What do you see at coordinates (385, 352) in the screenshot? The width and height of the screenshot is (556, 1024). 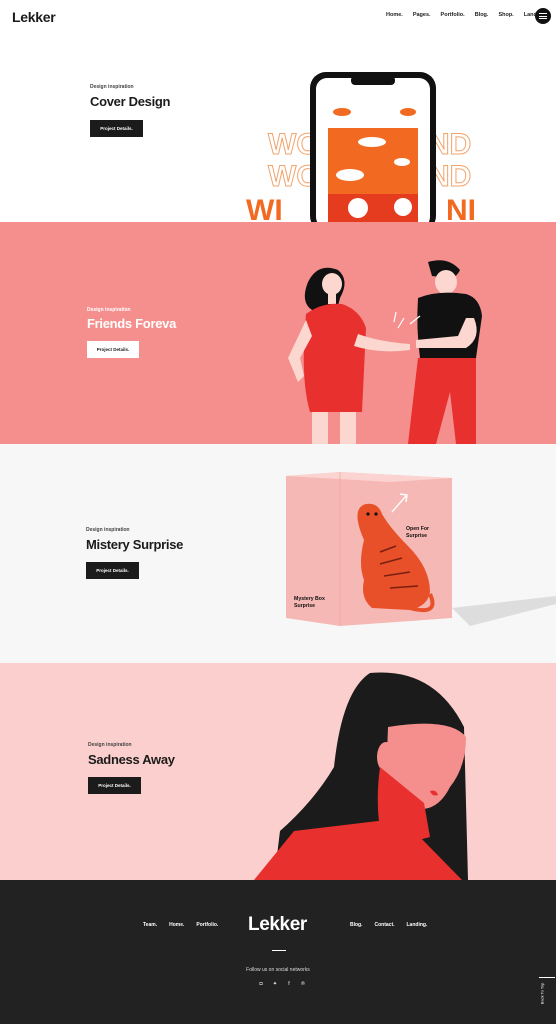 I see `friends-highfive-illustration` at bounding box center [385, 352].